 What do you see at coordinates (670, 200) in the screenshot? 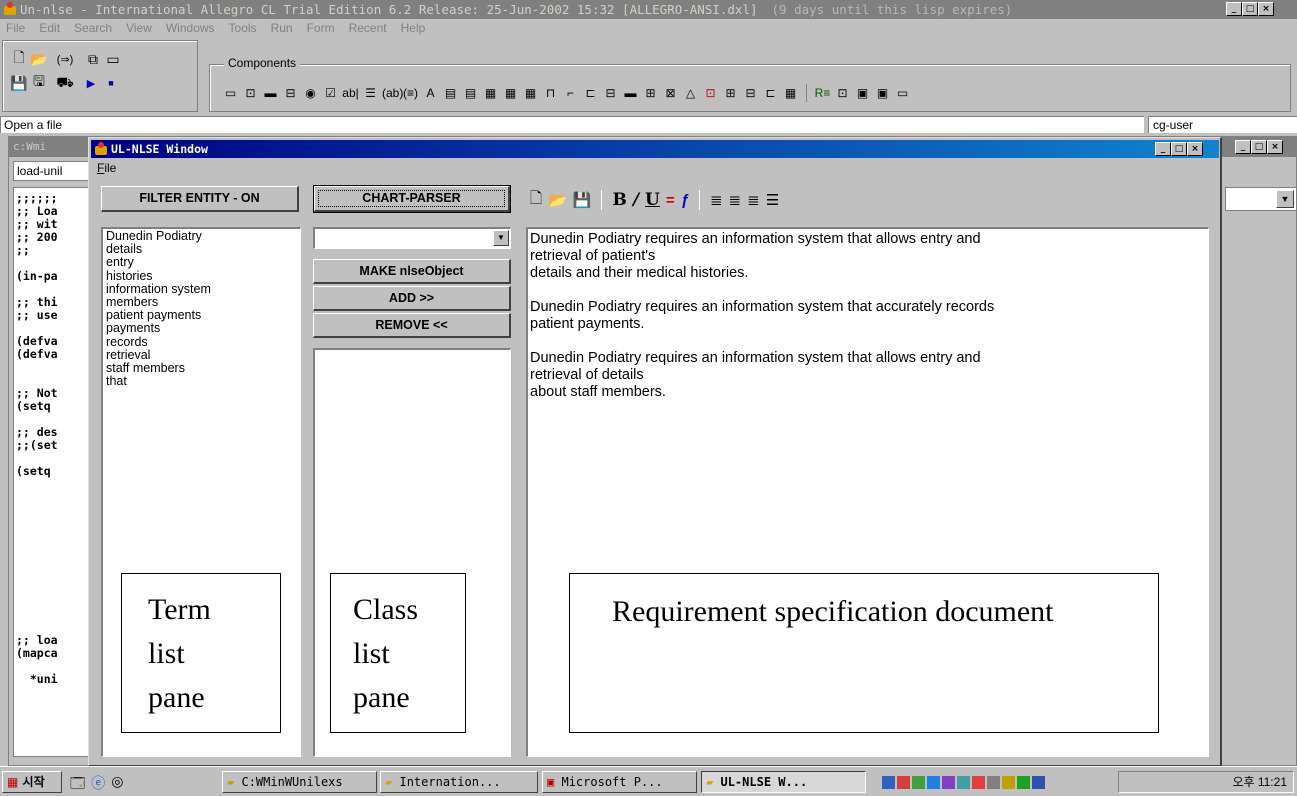
I see `color-icon: =` at bounding box center [670, 200].